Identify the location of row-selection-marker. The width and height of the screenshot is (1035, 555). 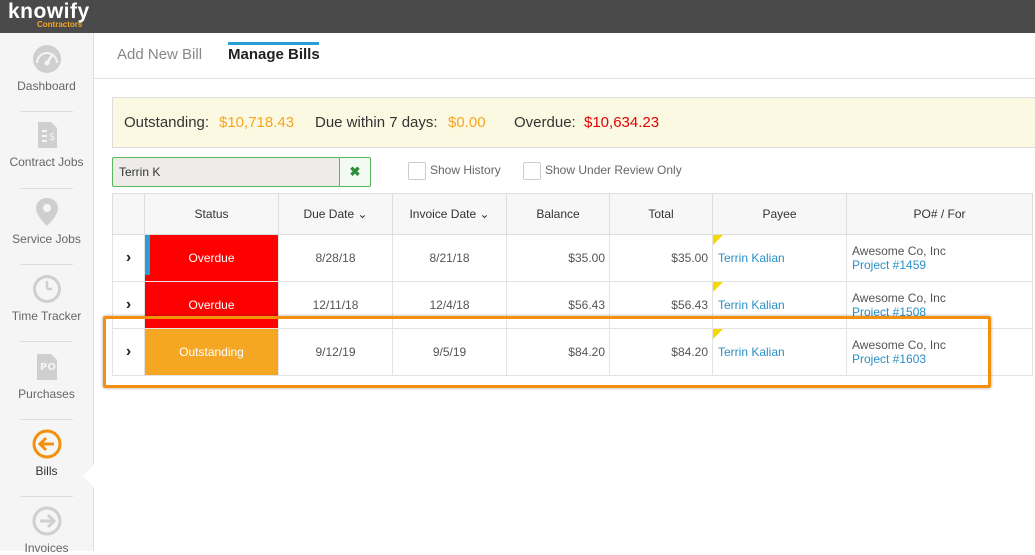
(147, 255).